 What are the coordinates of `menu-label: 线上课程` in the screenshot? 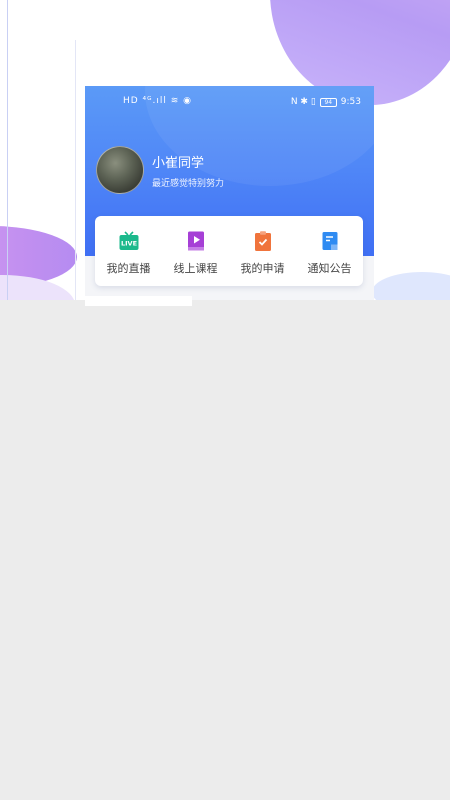 It's located at (195, 268).